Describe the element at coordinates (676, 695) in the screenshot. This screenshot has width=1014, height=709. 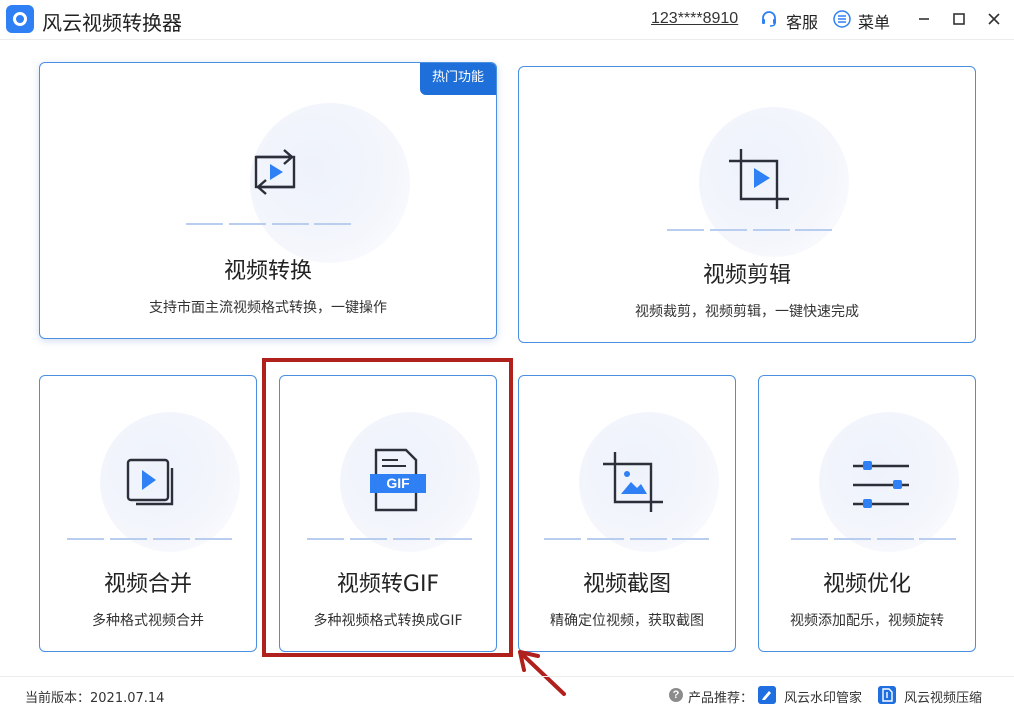
I see `help-icon: ?` at that location.